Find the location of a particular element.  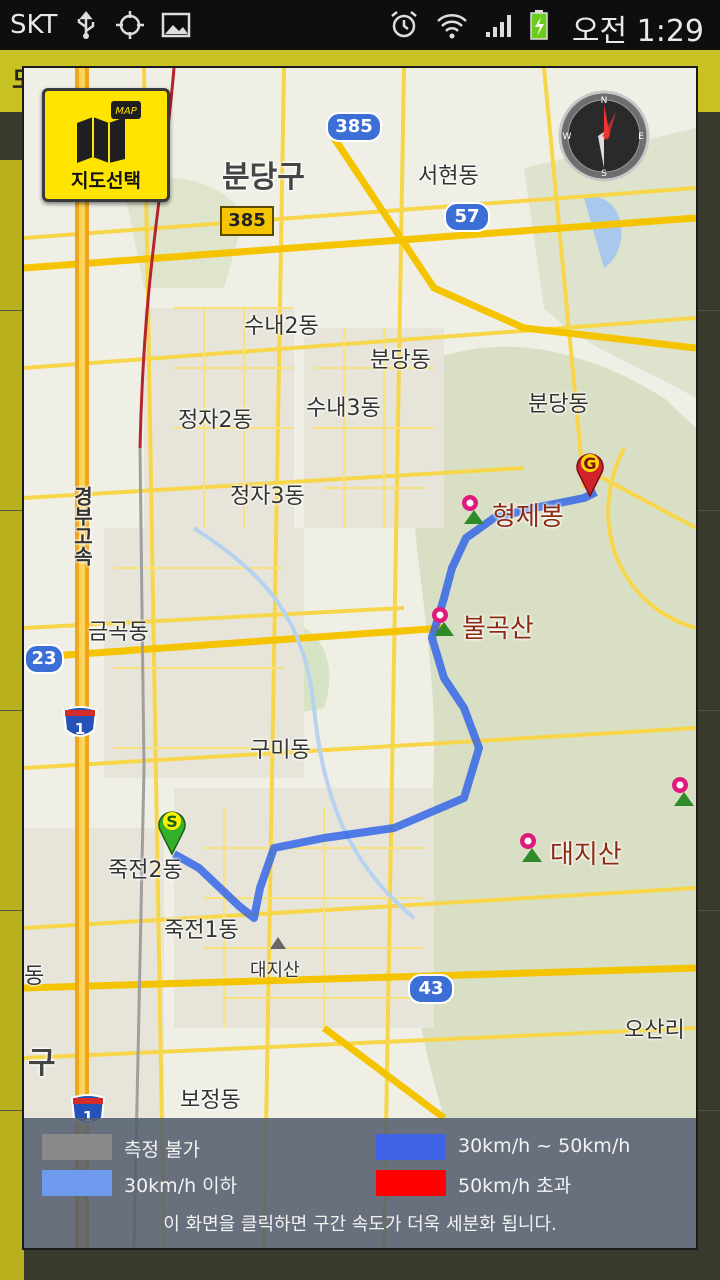

legend-label: 30km/h ~ 50km/h is located at coordinates (544, 1146).